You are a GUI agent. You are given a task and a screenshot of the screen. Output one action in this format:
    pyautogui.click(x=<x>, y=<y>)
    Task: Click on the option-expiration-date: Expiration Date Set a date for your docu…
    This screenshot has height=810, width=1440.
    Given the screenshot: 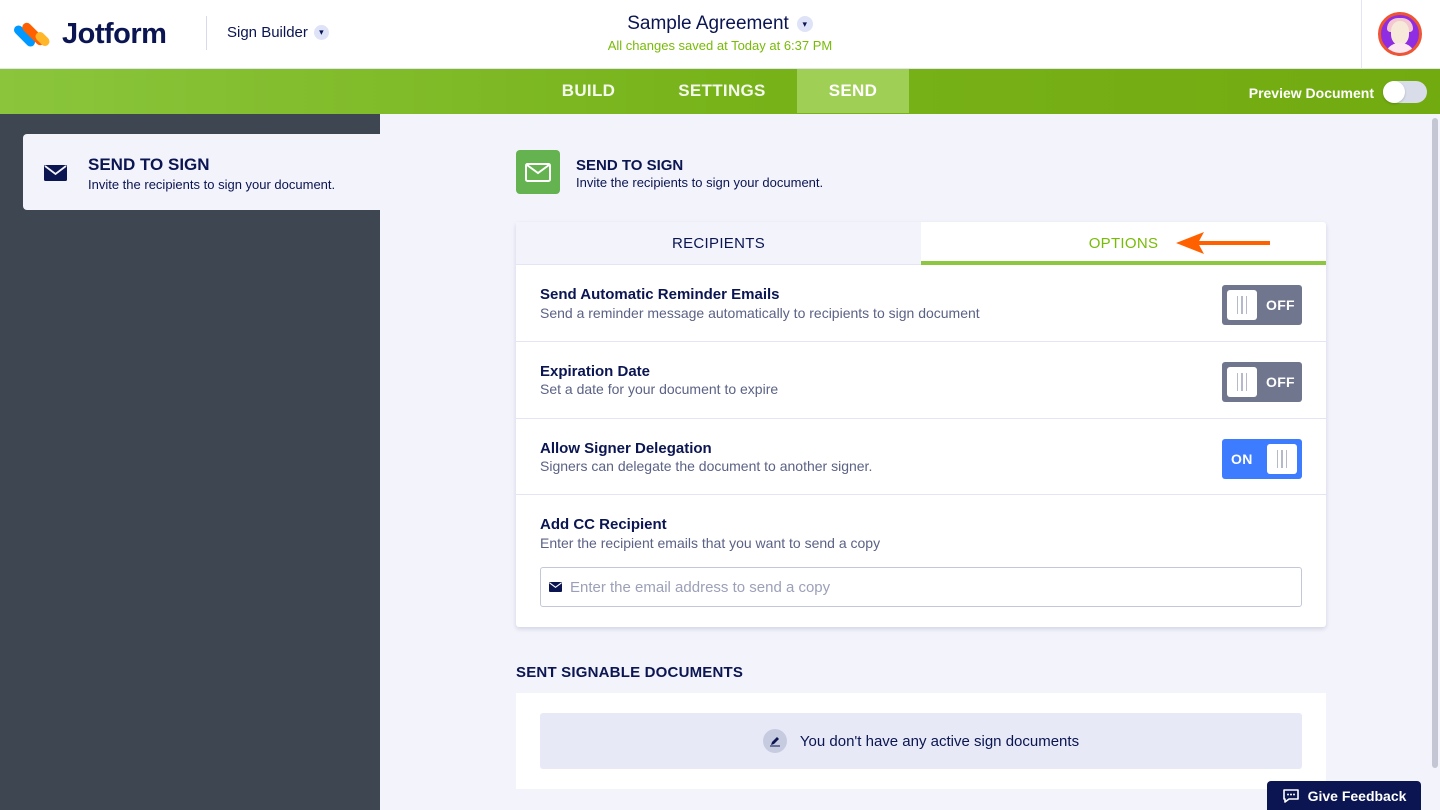 What is the action you would take?
    pyautogui.click(x=921, y=380)
    